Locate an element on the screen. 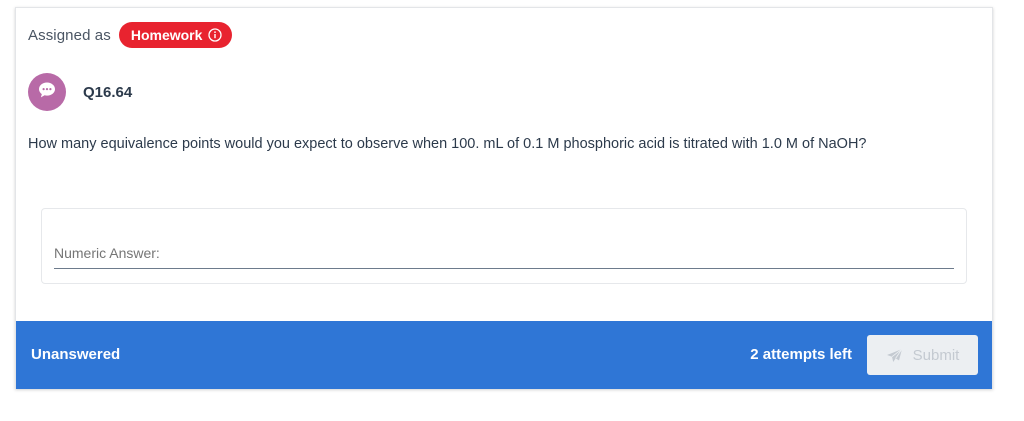  submit-label: Submit is located at coordinates (936, 355).